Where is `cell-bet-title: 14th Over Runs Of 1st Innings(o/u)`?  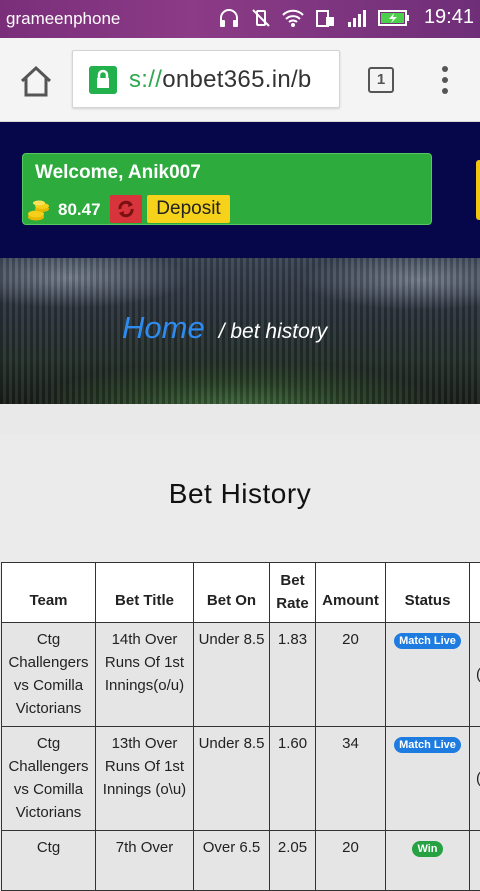 cell-bet-title: 14th Over Runs Of 1st Innings(o/u) is located at coordinates (145, 675).